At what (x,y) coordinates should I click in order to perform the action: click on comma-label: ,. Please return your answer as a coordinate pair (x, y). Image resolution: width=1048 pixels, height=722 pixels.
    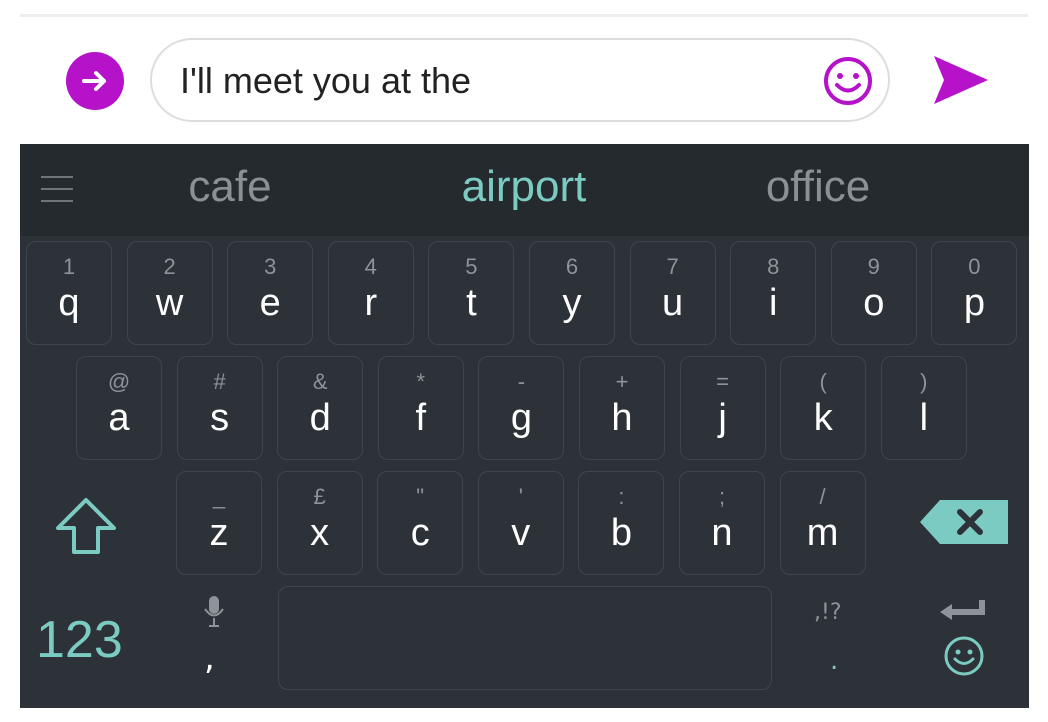
    Looking at the image, I should click on (209, 658).